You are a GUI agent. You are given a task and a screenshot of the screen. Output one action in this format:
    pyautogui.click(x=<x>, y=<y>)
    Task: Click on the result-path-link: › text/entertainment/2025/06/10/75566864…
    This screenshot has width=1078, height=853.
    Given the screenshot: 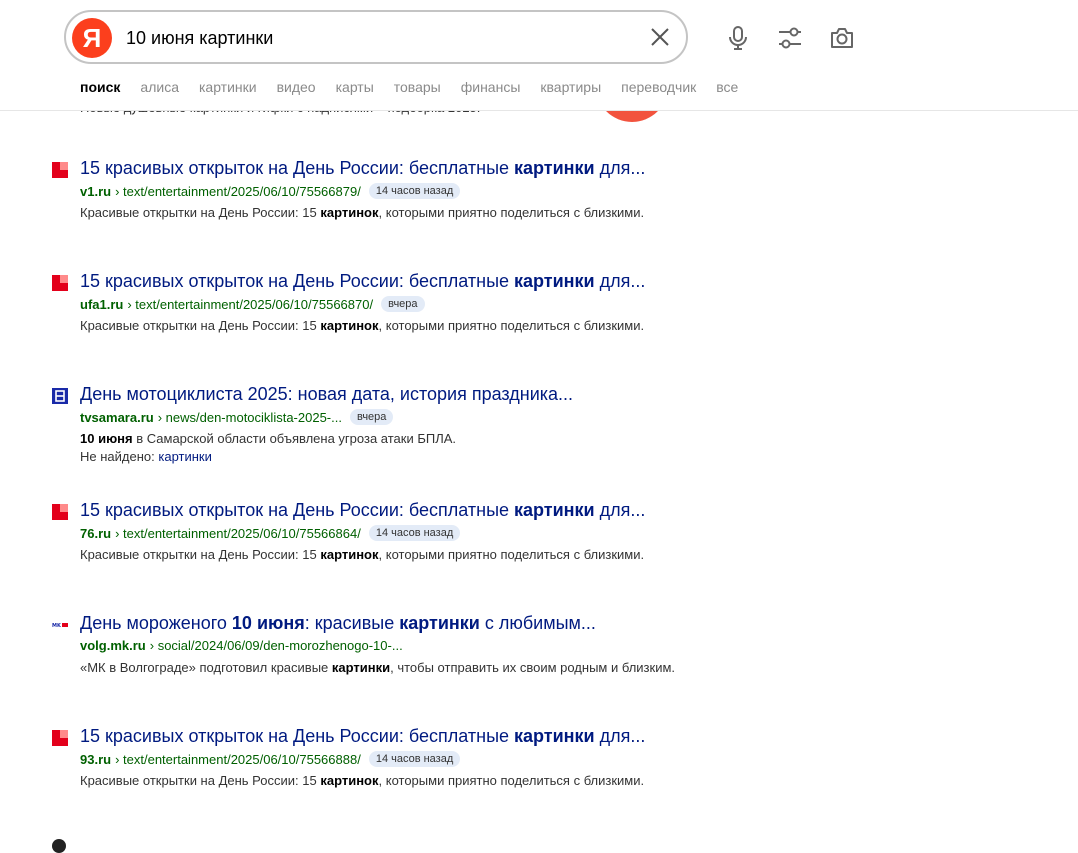 What is the action you would take?
    pyautogui.click(x=238, y=533)
    